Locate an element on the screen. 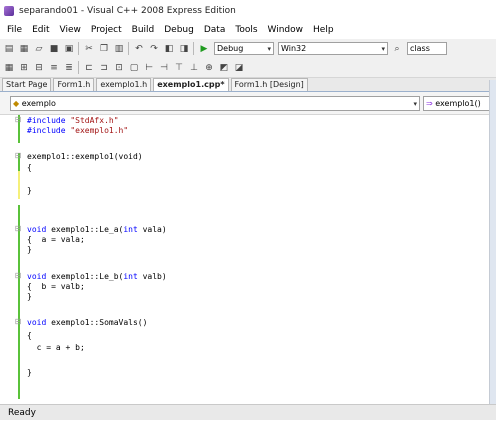 The image size is (496, 448). align-grid-icon: ▦ is located at coordinates (9, 68).